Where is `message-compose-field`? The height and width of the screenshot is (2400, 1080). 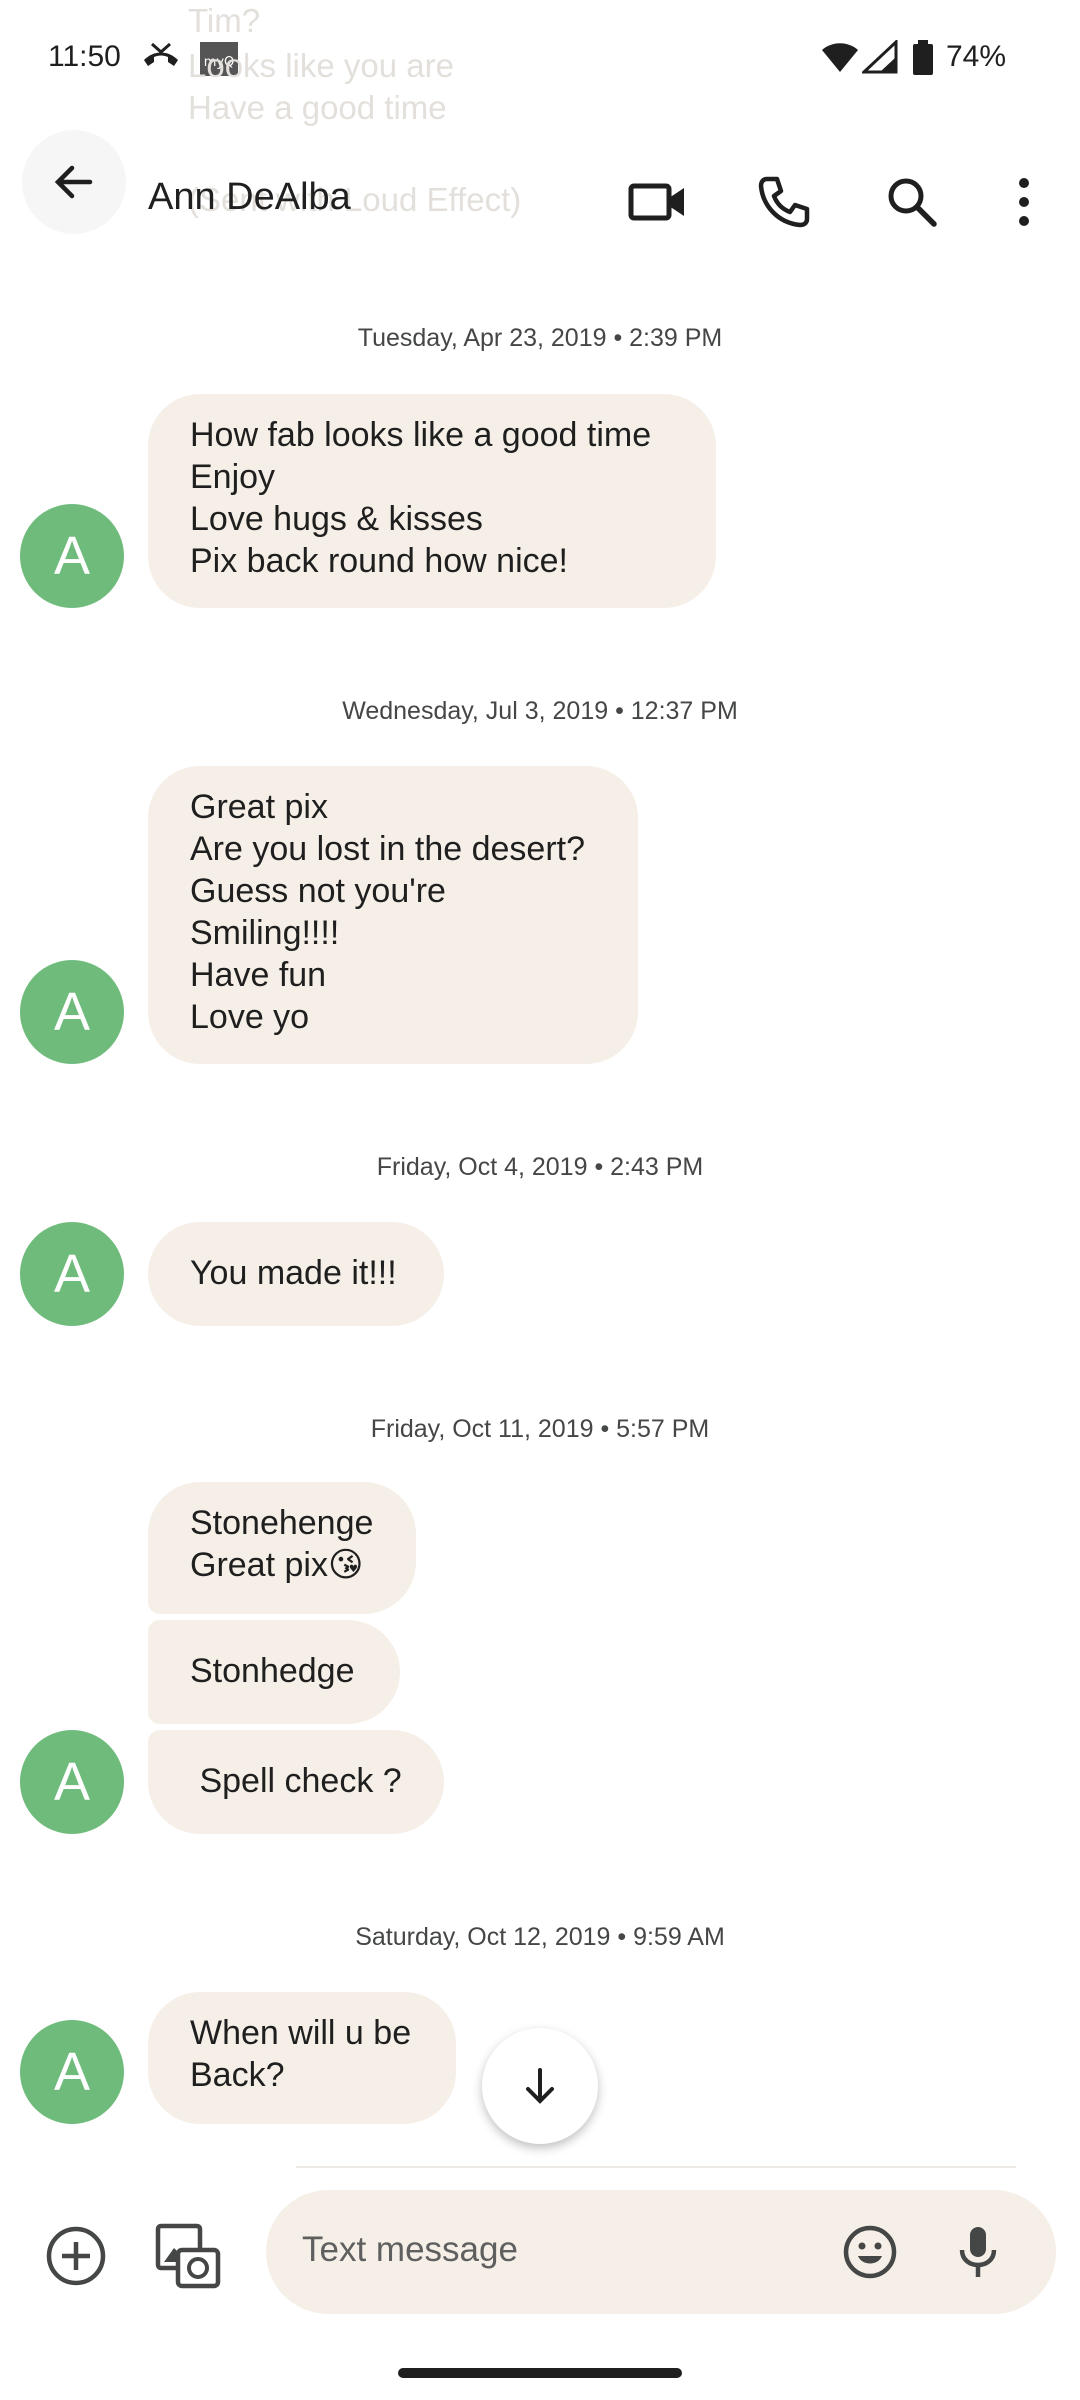 message-compose-field is located at coordinates (661, 2252).